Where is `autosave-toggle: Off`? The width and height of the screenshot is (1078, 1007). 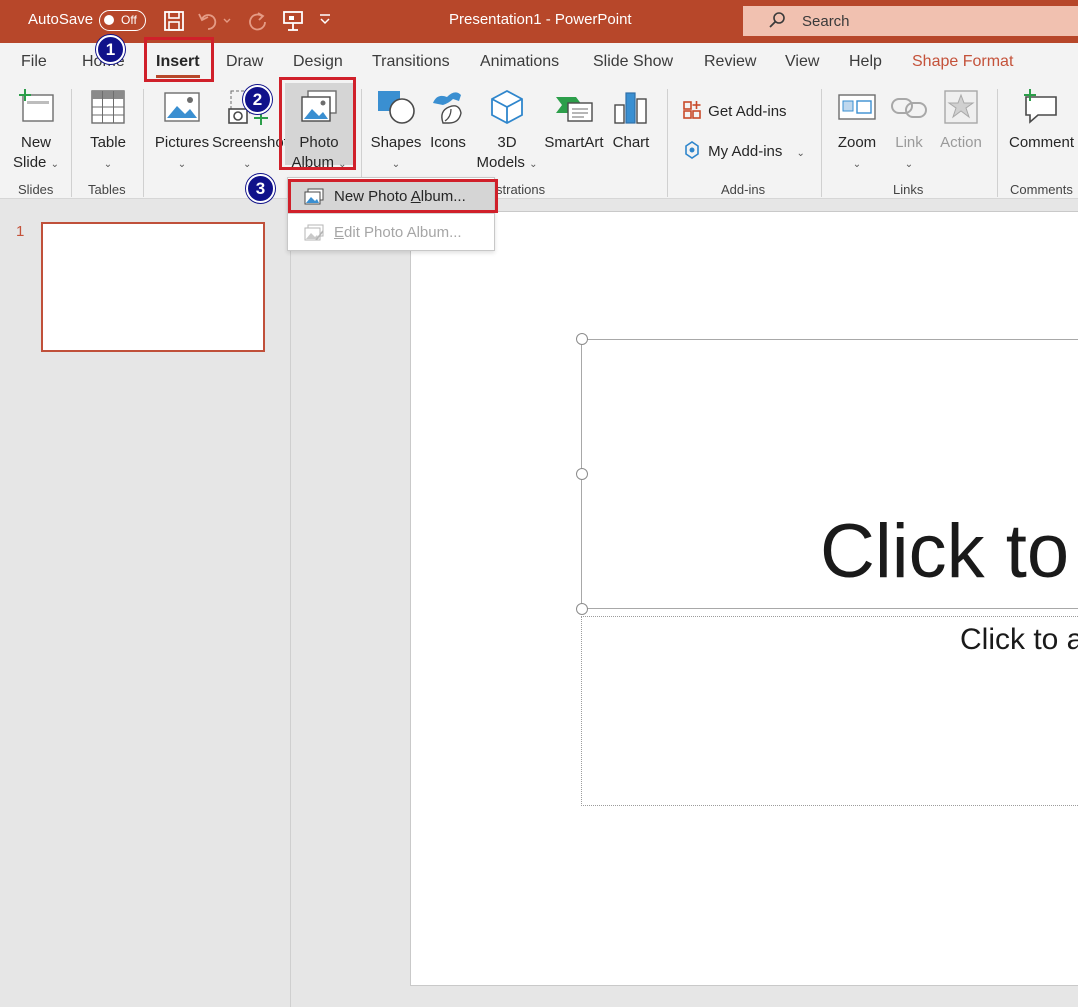 autosave-toggle: Off is located at coordinates (122, 20).